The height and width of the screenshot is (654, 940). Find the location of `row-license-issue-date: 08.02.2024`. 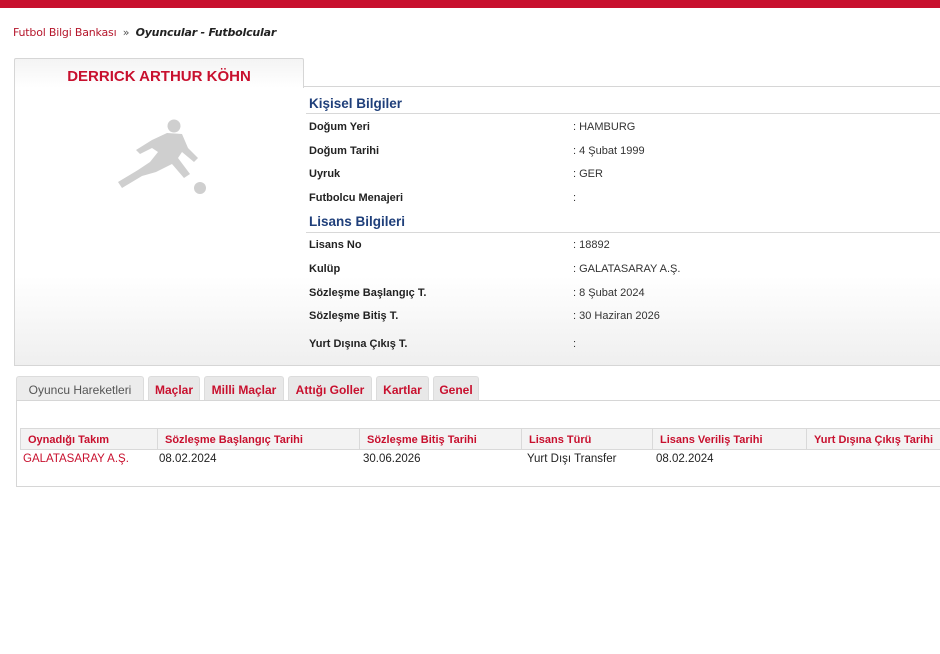

row-license-issue-date: 08.02.2024 is located at coordinates (685, 459).